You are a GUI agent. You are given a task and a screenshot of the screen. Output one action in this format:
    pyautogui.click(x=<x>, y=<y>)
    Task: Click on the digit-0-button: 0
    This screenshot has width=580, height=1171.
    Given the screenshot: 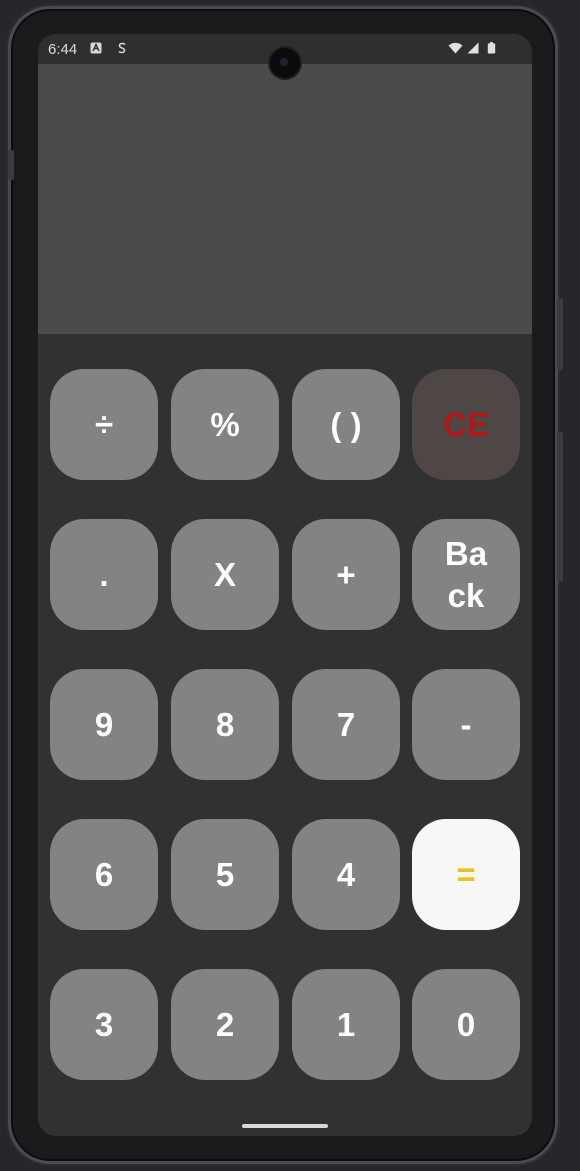 What is the action you would take?
    pyautogui.click(x=466, y=1024)
    